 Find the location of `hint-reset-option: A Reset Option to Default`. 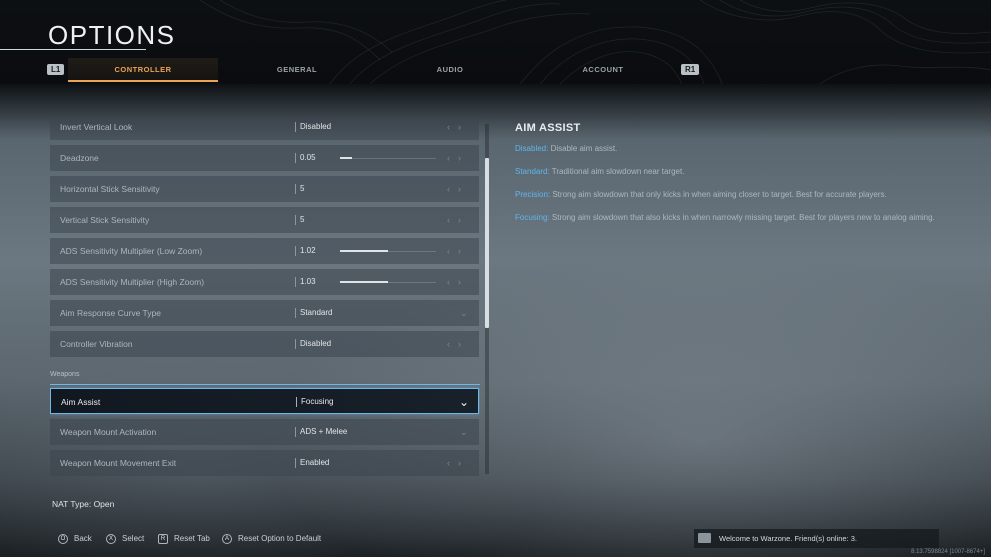

hint-reset-option: A Reset Option to Default is located at coordinates (271, 539).